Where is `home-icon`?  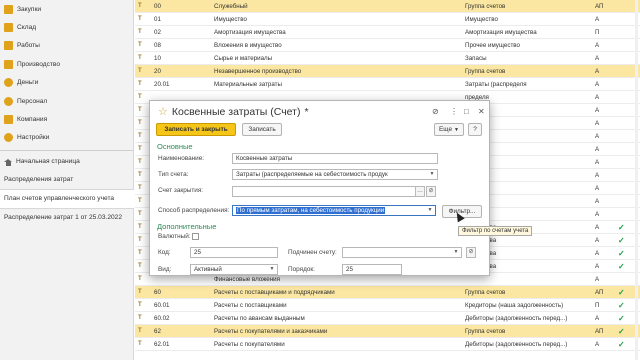
home-icon is located at coordinates (8, 162).